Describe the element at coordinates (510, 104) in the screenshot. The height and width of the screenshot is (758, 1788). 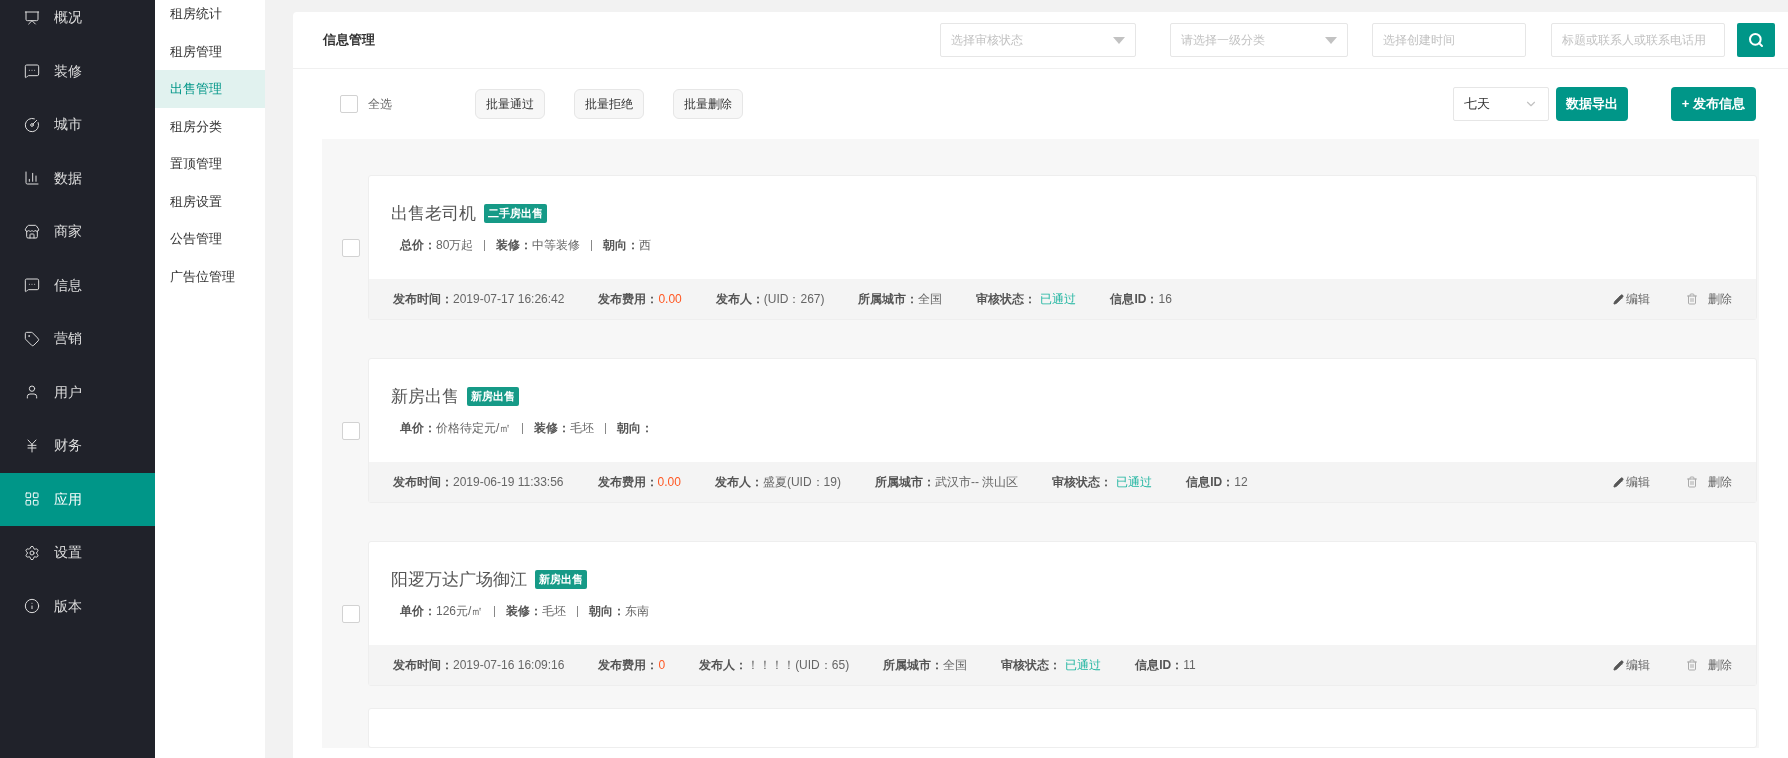
I see `batch-button: 批量通过` at that location.